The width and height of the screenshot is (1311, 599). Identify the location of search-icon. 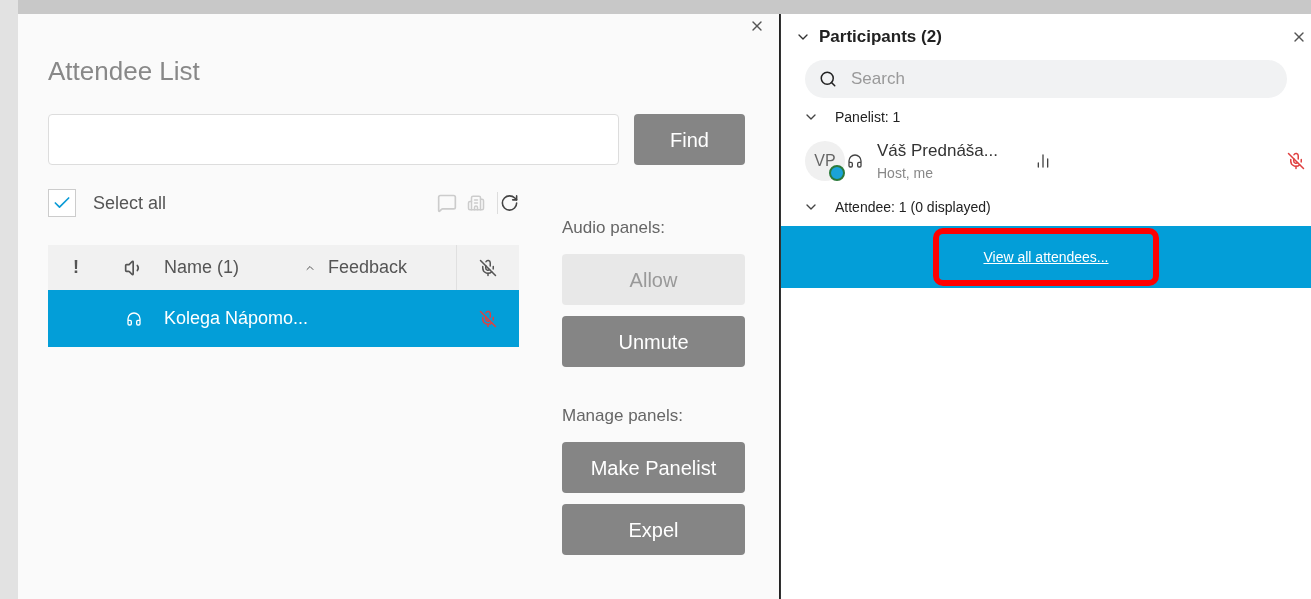
(828, 79).